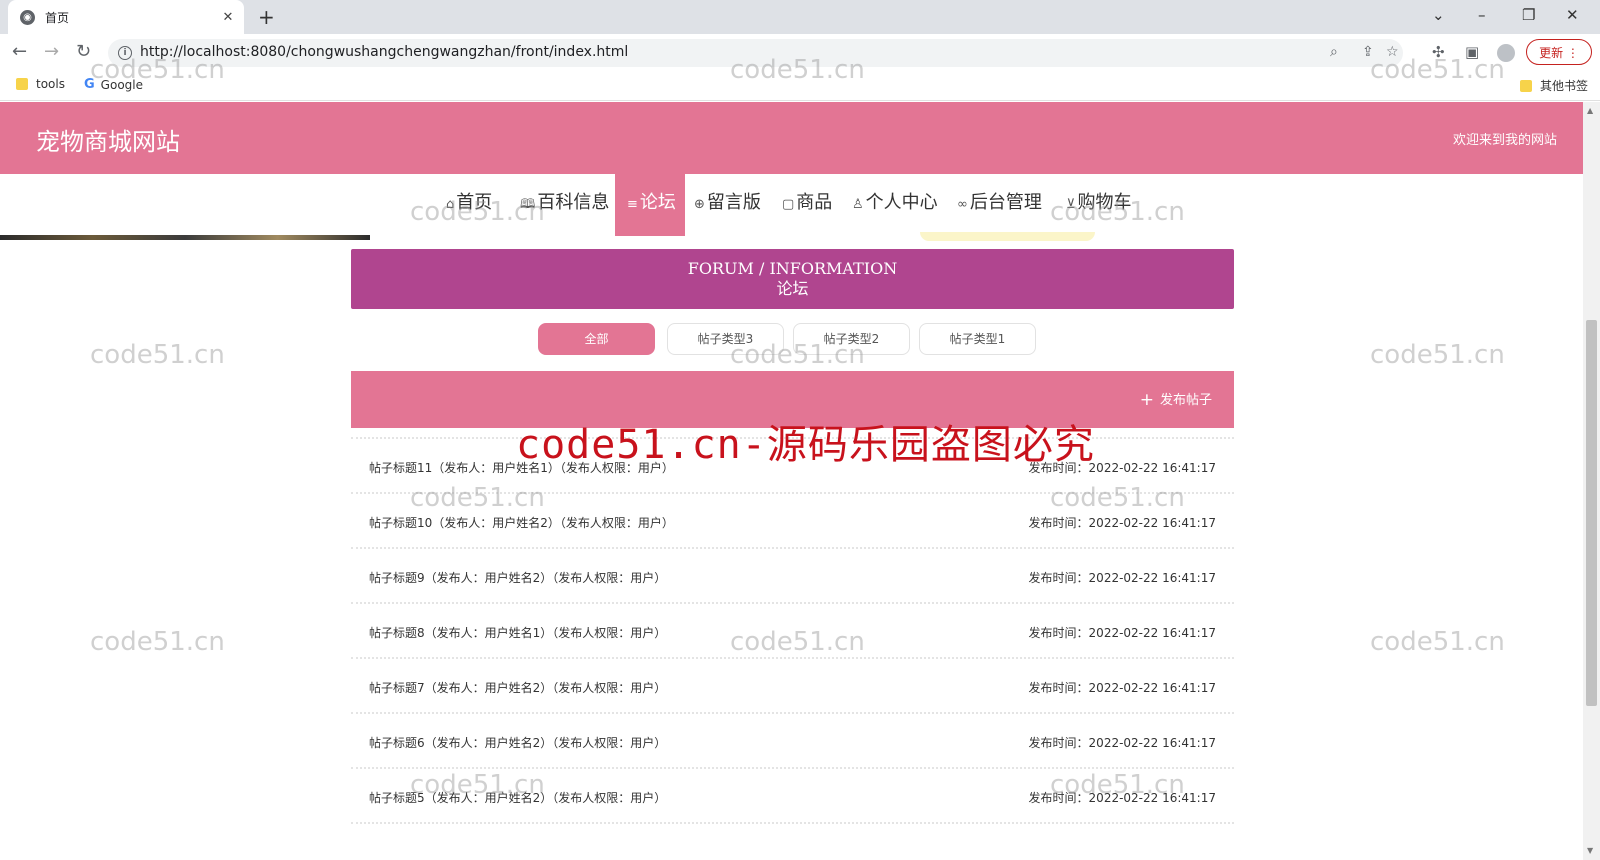  I want to click on filter-type-3: 帖子类型3, so click(725, 339).